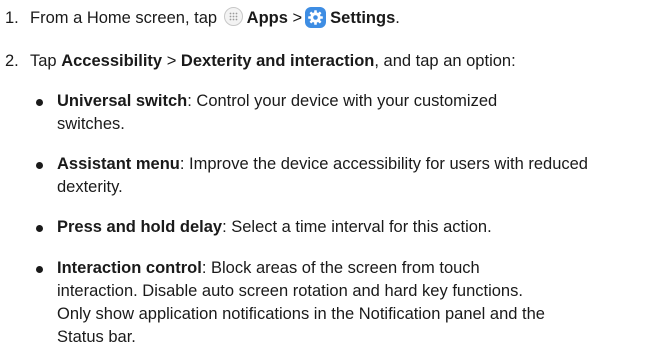 This screenshot has height=353, width=663. What do you see at coordinates (124, 18) in the screenshot?
I see `step-prefix: From a Home screen, tap` at bounding box center [124, 18].